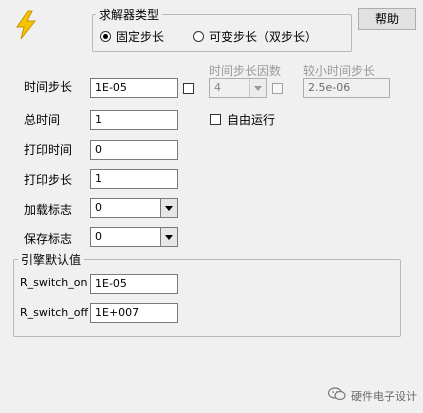 The image size is (423, 413). What do you see at coordinates (188, 88) in the screenshot?
I see `time-step-checkbox` at bounding box center [188, 88].